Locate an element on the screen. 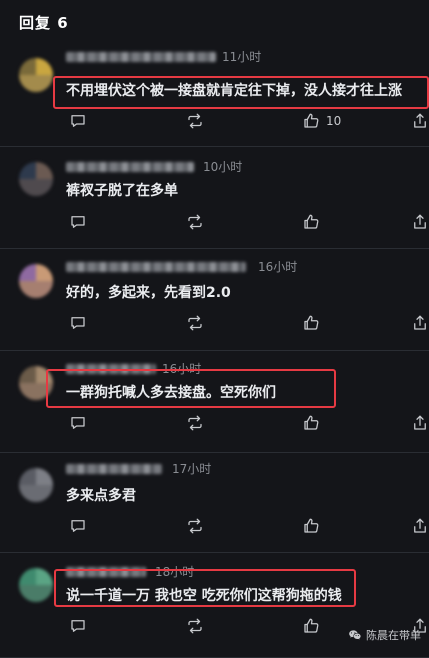  like-button: 10 is located at coordinates (321, 121).